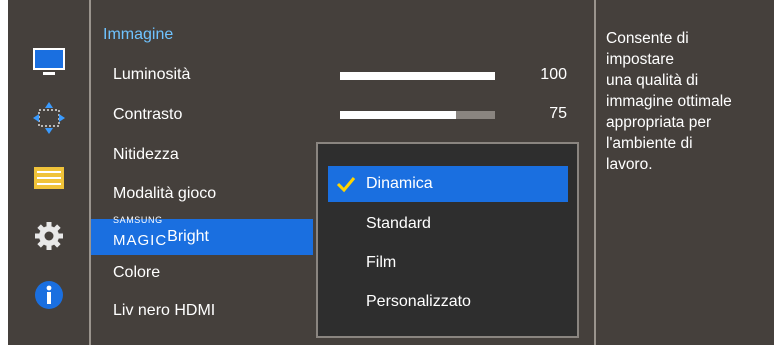  I want to click on menu-item-label: Modalità gioco, so click(165, 193).